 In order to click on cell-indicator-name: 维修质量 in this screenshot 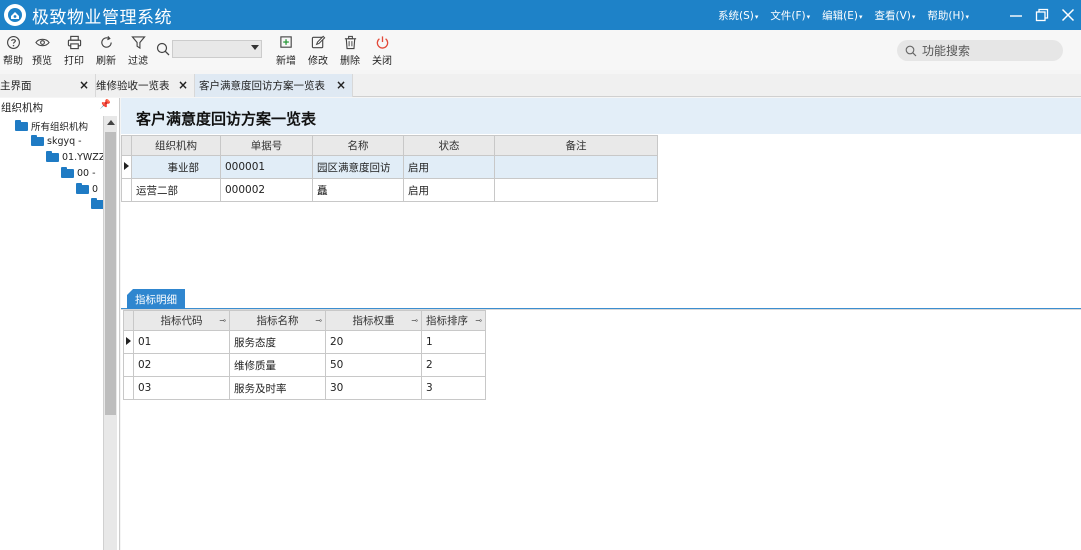, I will do `click(277, 365)`.